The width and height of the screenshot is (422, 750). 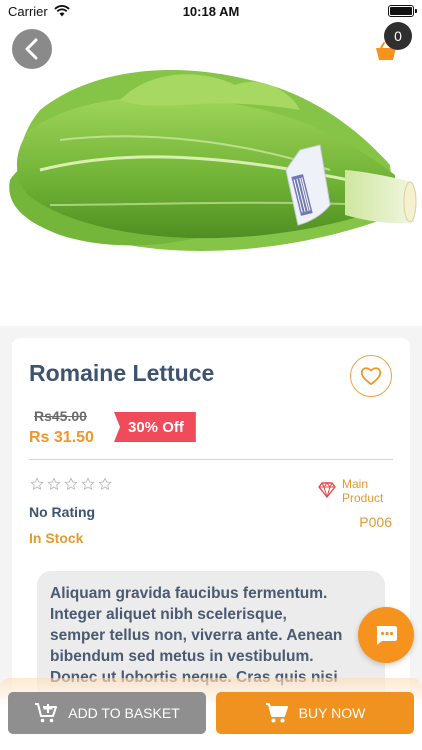 I want to click on wifi-icon, so click(x=62, y=11).